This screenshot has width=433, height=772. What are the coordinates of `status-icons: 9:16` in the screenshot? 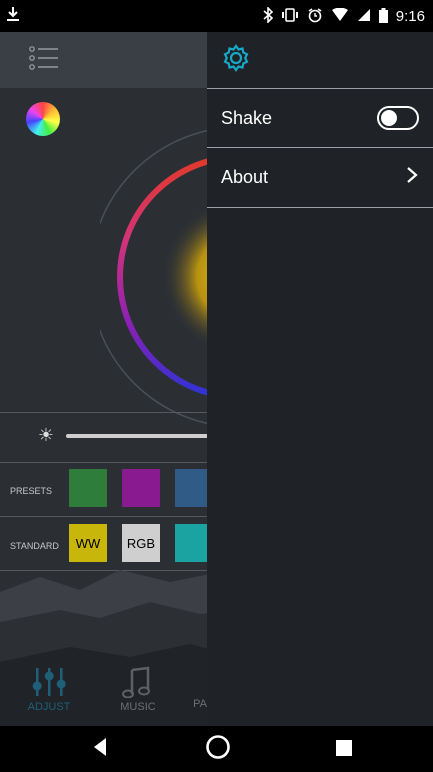 It's located at (344, 15).